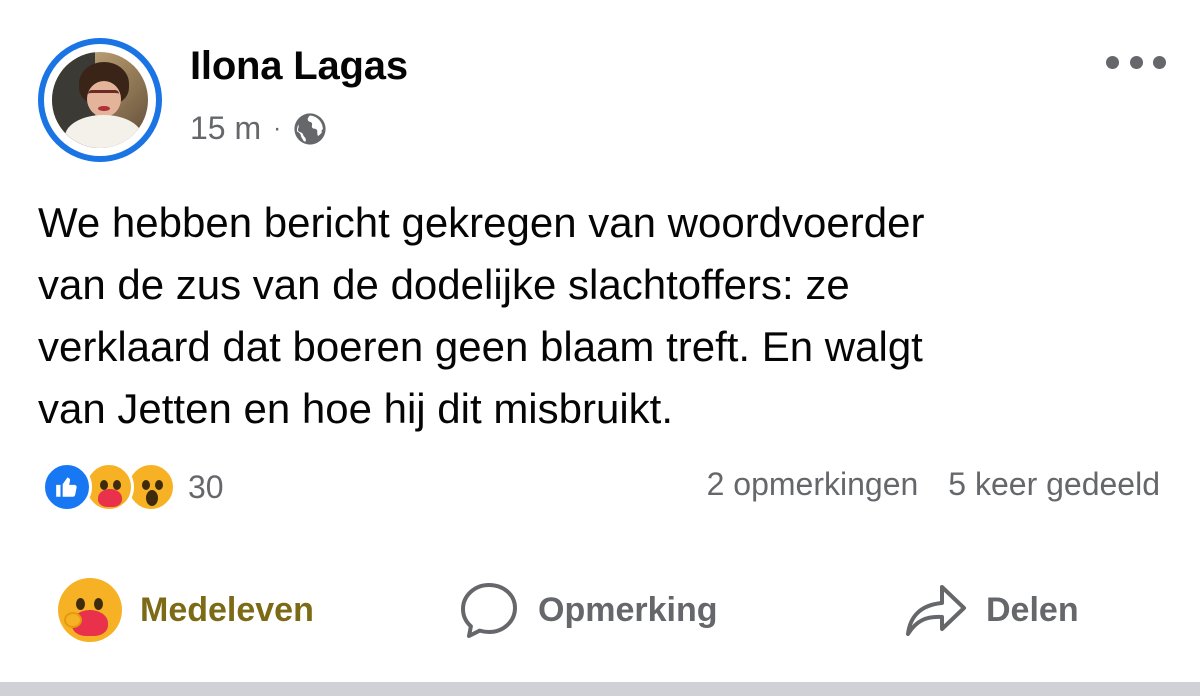  I want to click on post-text-line: van Jetten en hoe hij dit misbruikt., so click(356, 408).